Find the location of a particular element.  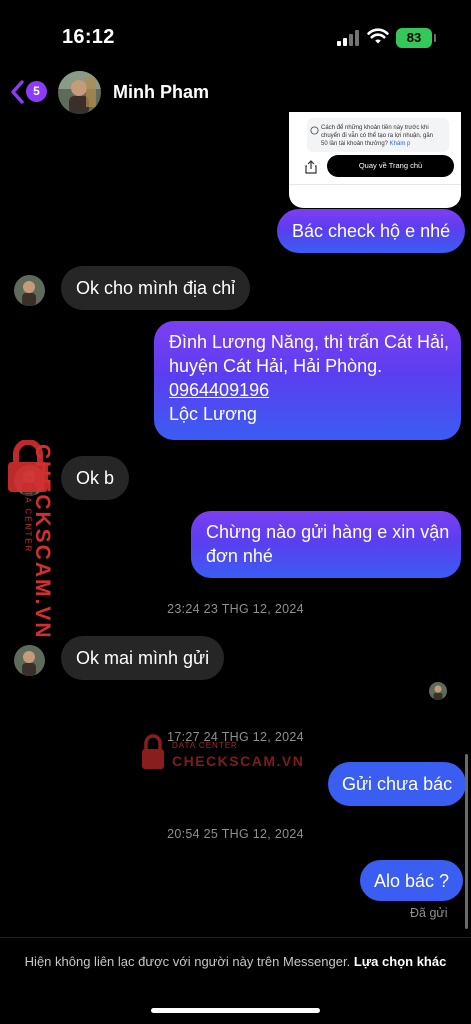

divider is located at coordinates (375, 184).